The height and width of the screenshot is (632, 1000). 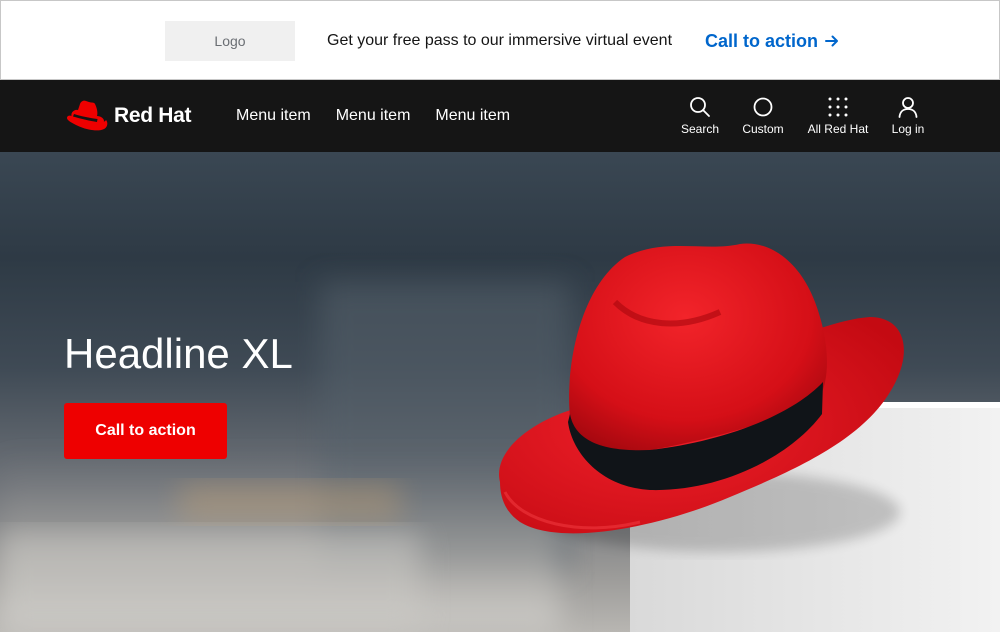 I want to click on red-hat-logo-icon, so click(x=87, y=115).